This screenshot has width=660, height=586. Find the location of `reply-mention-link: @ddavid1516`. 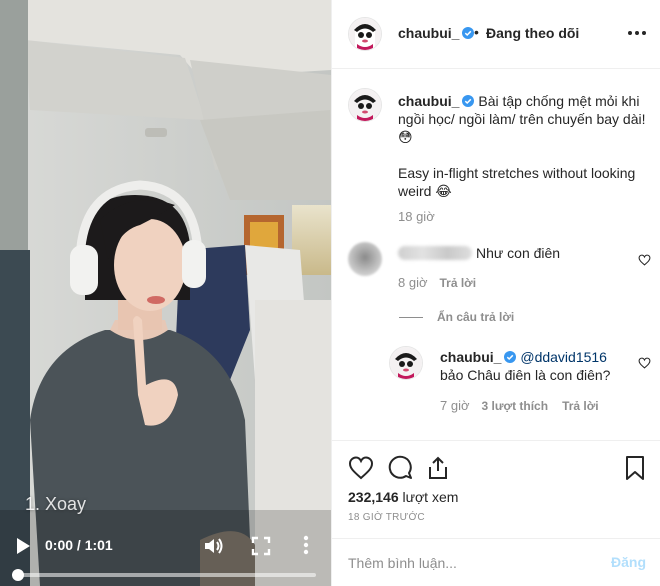

reply-mention-link: @ddavid1516 is located at coordinates (563, 357).